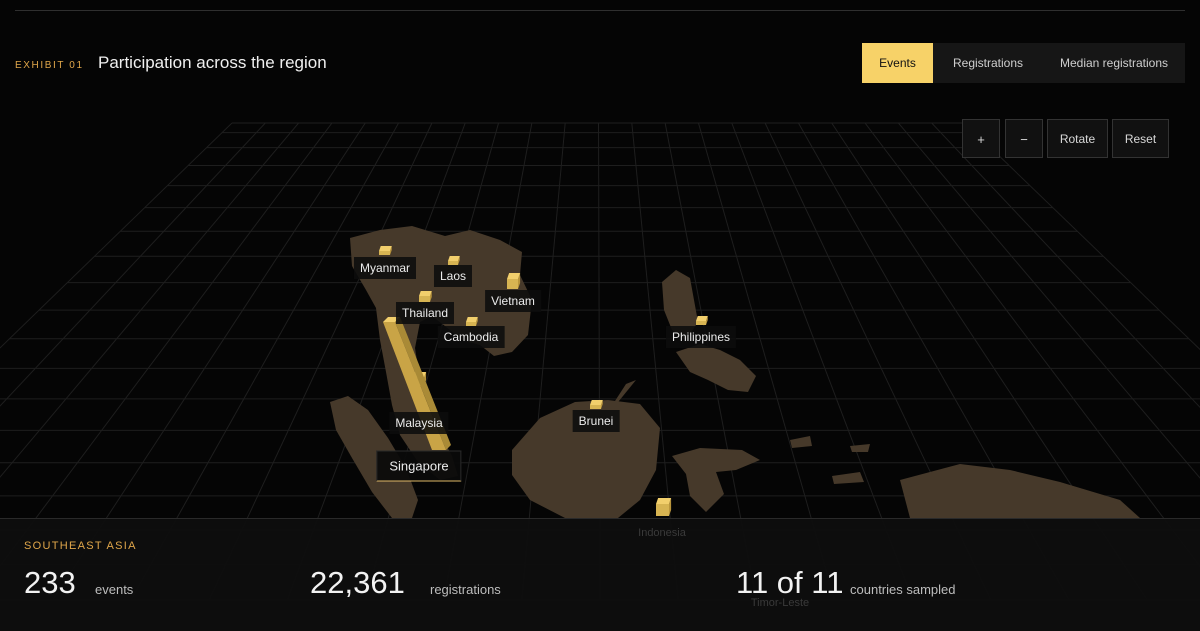 Image resolution: width=1200 pixels, height=631 pixels. What do you see at coordinates (453, 276) in the screenshot?
I see `label-laos: Laos` at bounding box center [453, 276].